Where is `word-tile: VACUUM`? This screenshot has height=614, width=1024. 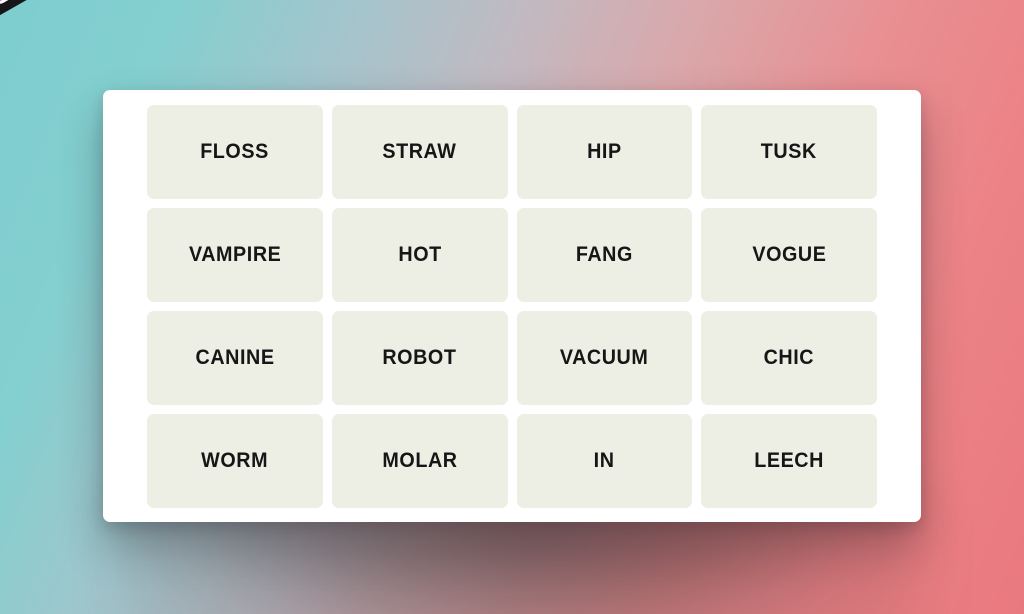
word-tile: VACUUM is located at coordinates (604, 357).